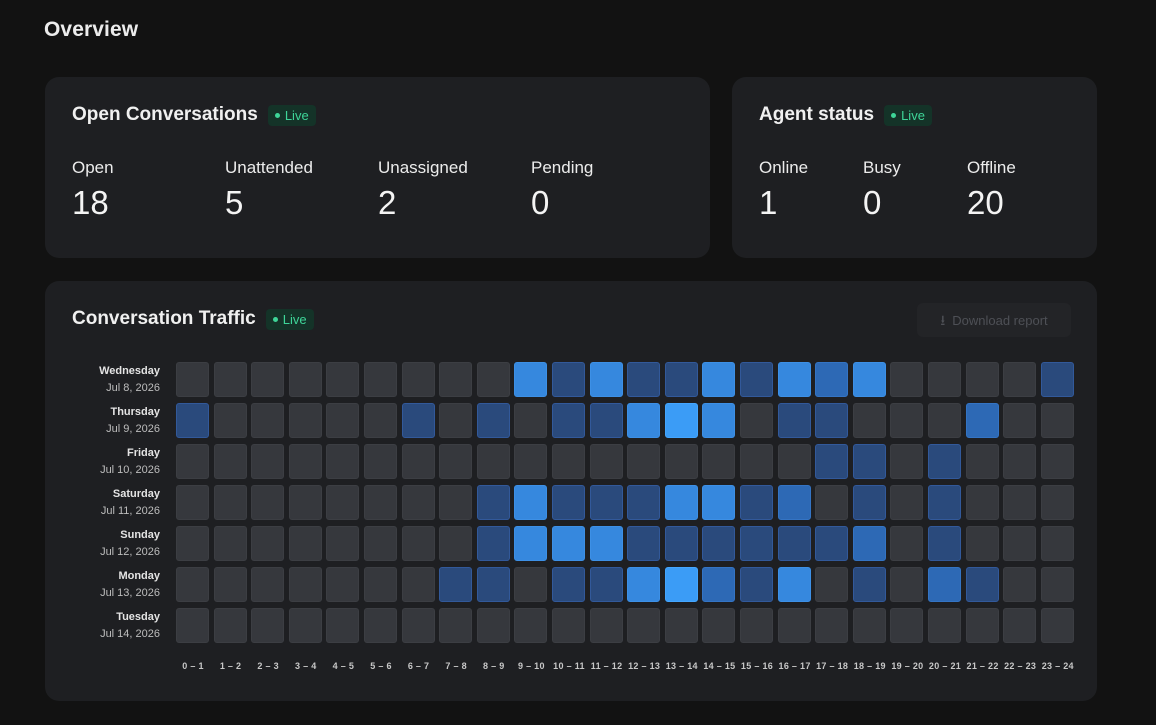 The height and width of the screenshot is (725, 1156). Describe the element at coordinates (994, 320) in the screenshot. I see `download-report-button: ⭳ Download report` at that location.